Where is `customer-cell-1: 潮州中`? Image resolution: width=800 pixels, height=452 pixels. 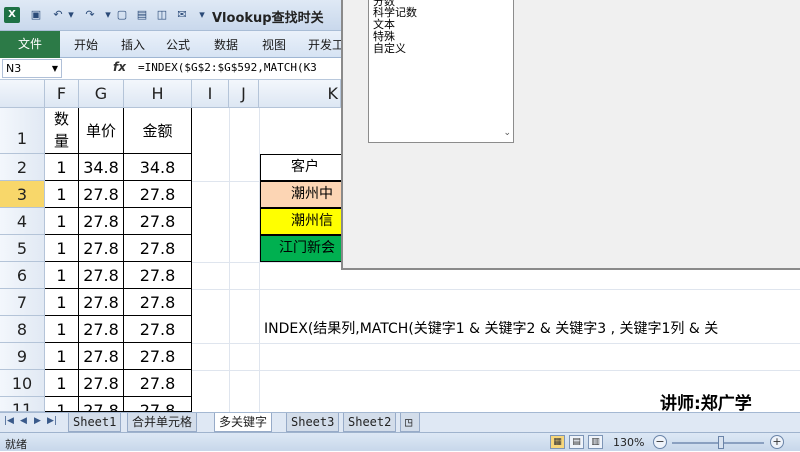
customer-cell-1: 潮州中 is located at coordinates (301, 194).